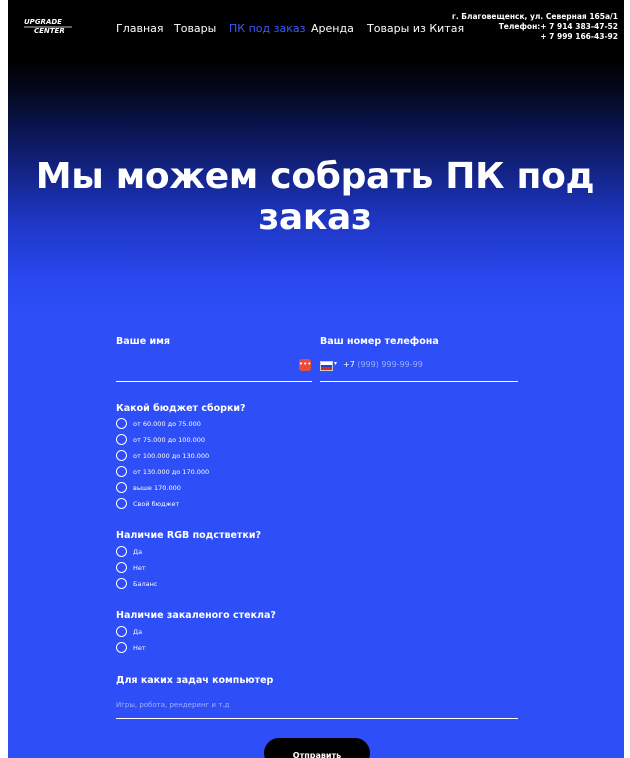 The width and height of the screenshot is (630, 758). I want to click on phone-placeholder: (999) 999-99-99, so click(390, 364).